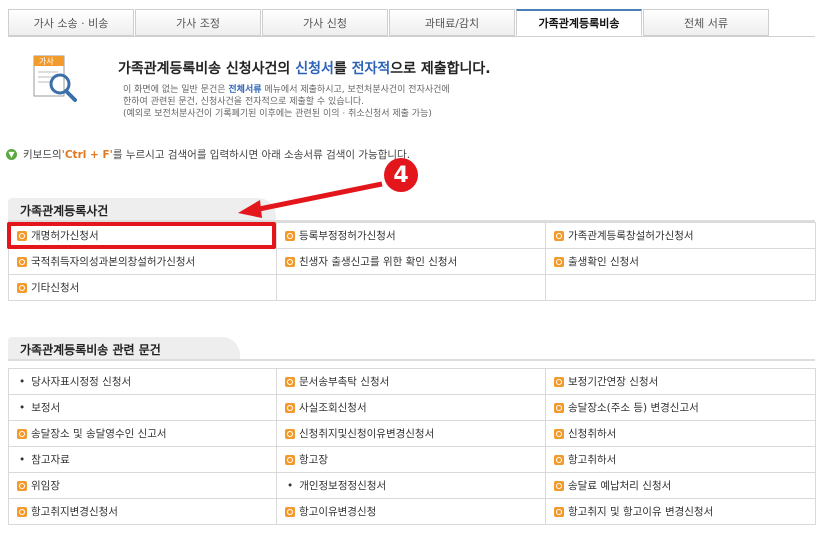 This screenshot has width=827, height=536. I want to click on table-cell: 신청취하서, so click(680, 433).